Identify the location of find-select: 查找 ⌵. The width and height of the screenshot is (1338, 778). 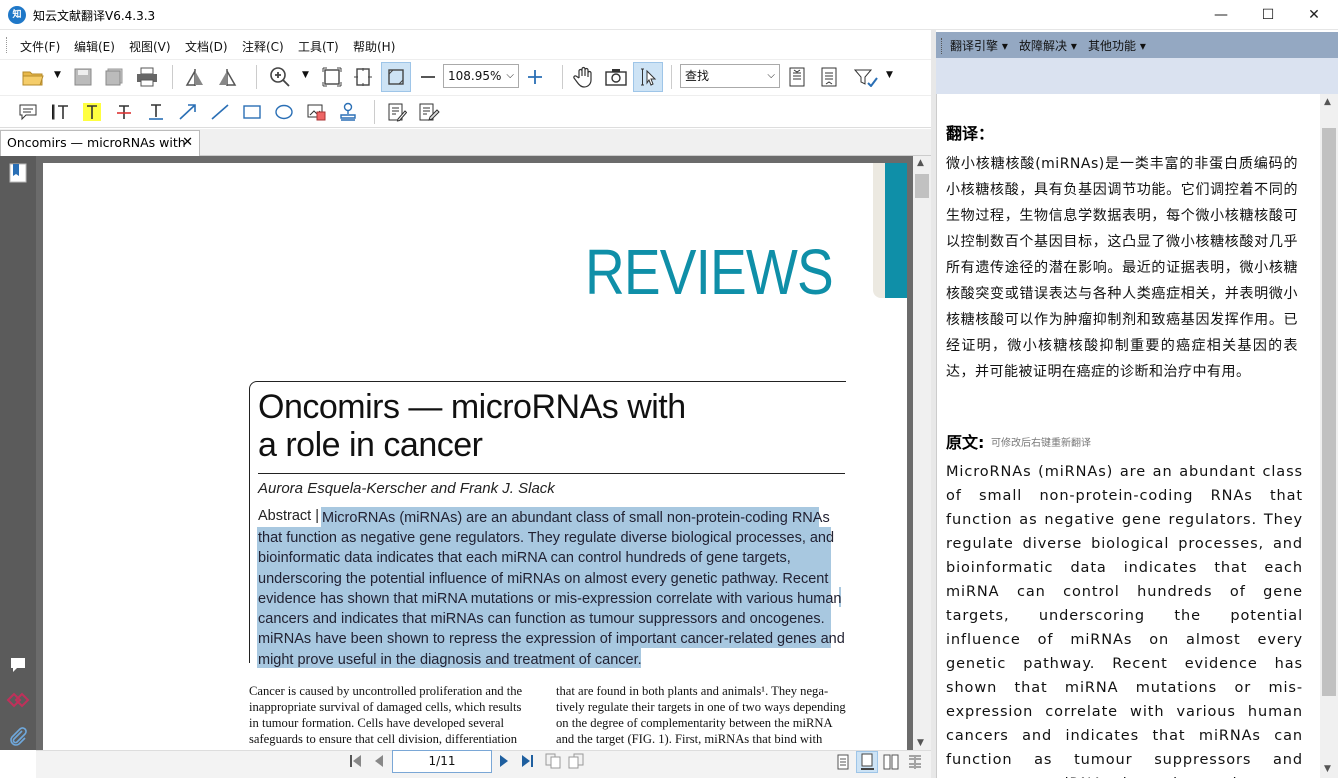
(730, 76).